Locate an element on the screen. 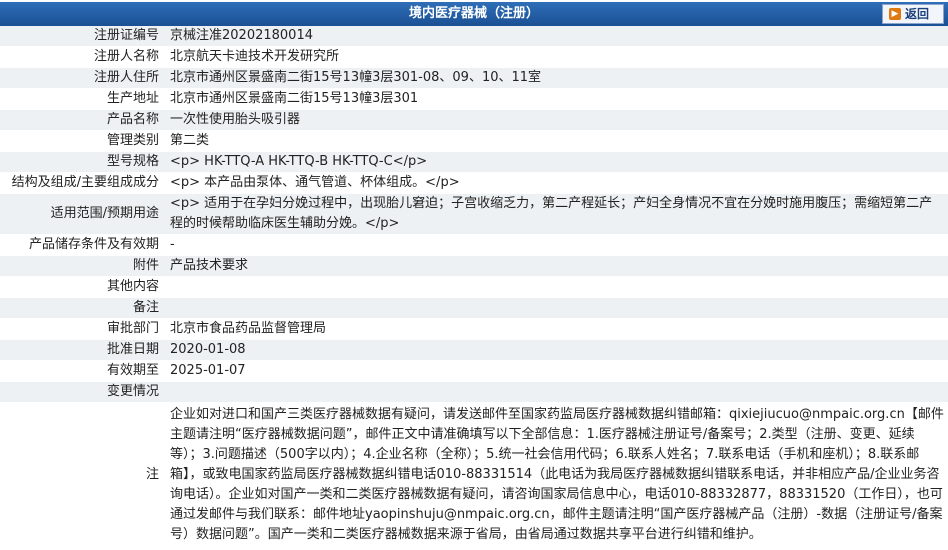 The image size is (948, 550). table-row: 批准日期 2020-01-08 is located at coordinates (474, 350).